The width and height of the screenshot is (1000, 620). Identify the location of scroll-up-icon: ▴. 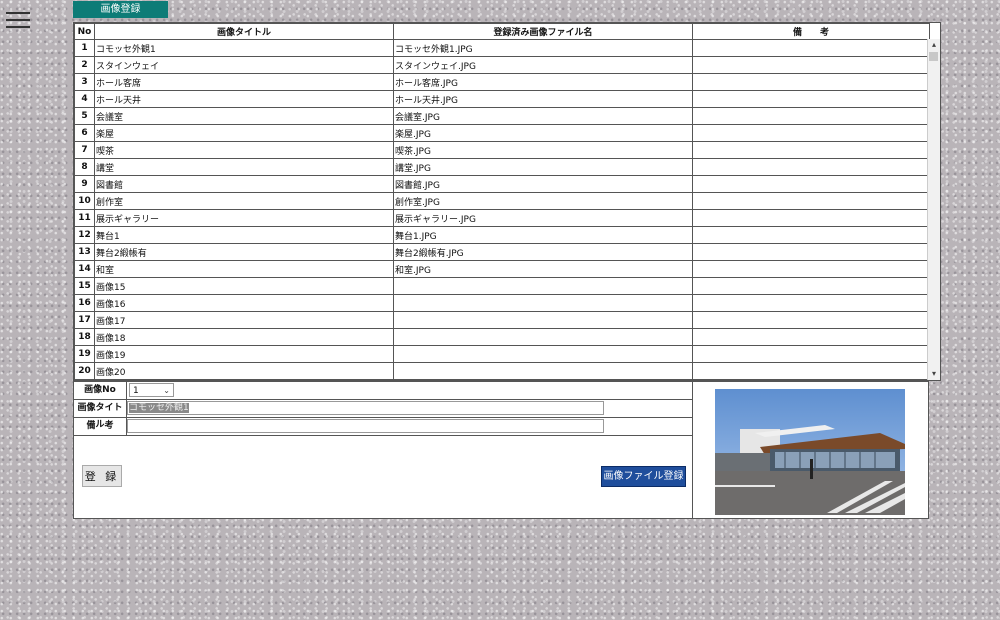
(934, 45).